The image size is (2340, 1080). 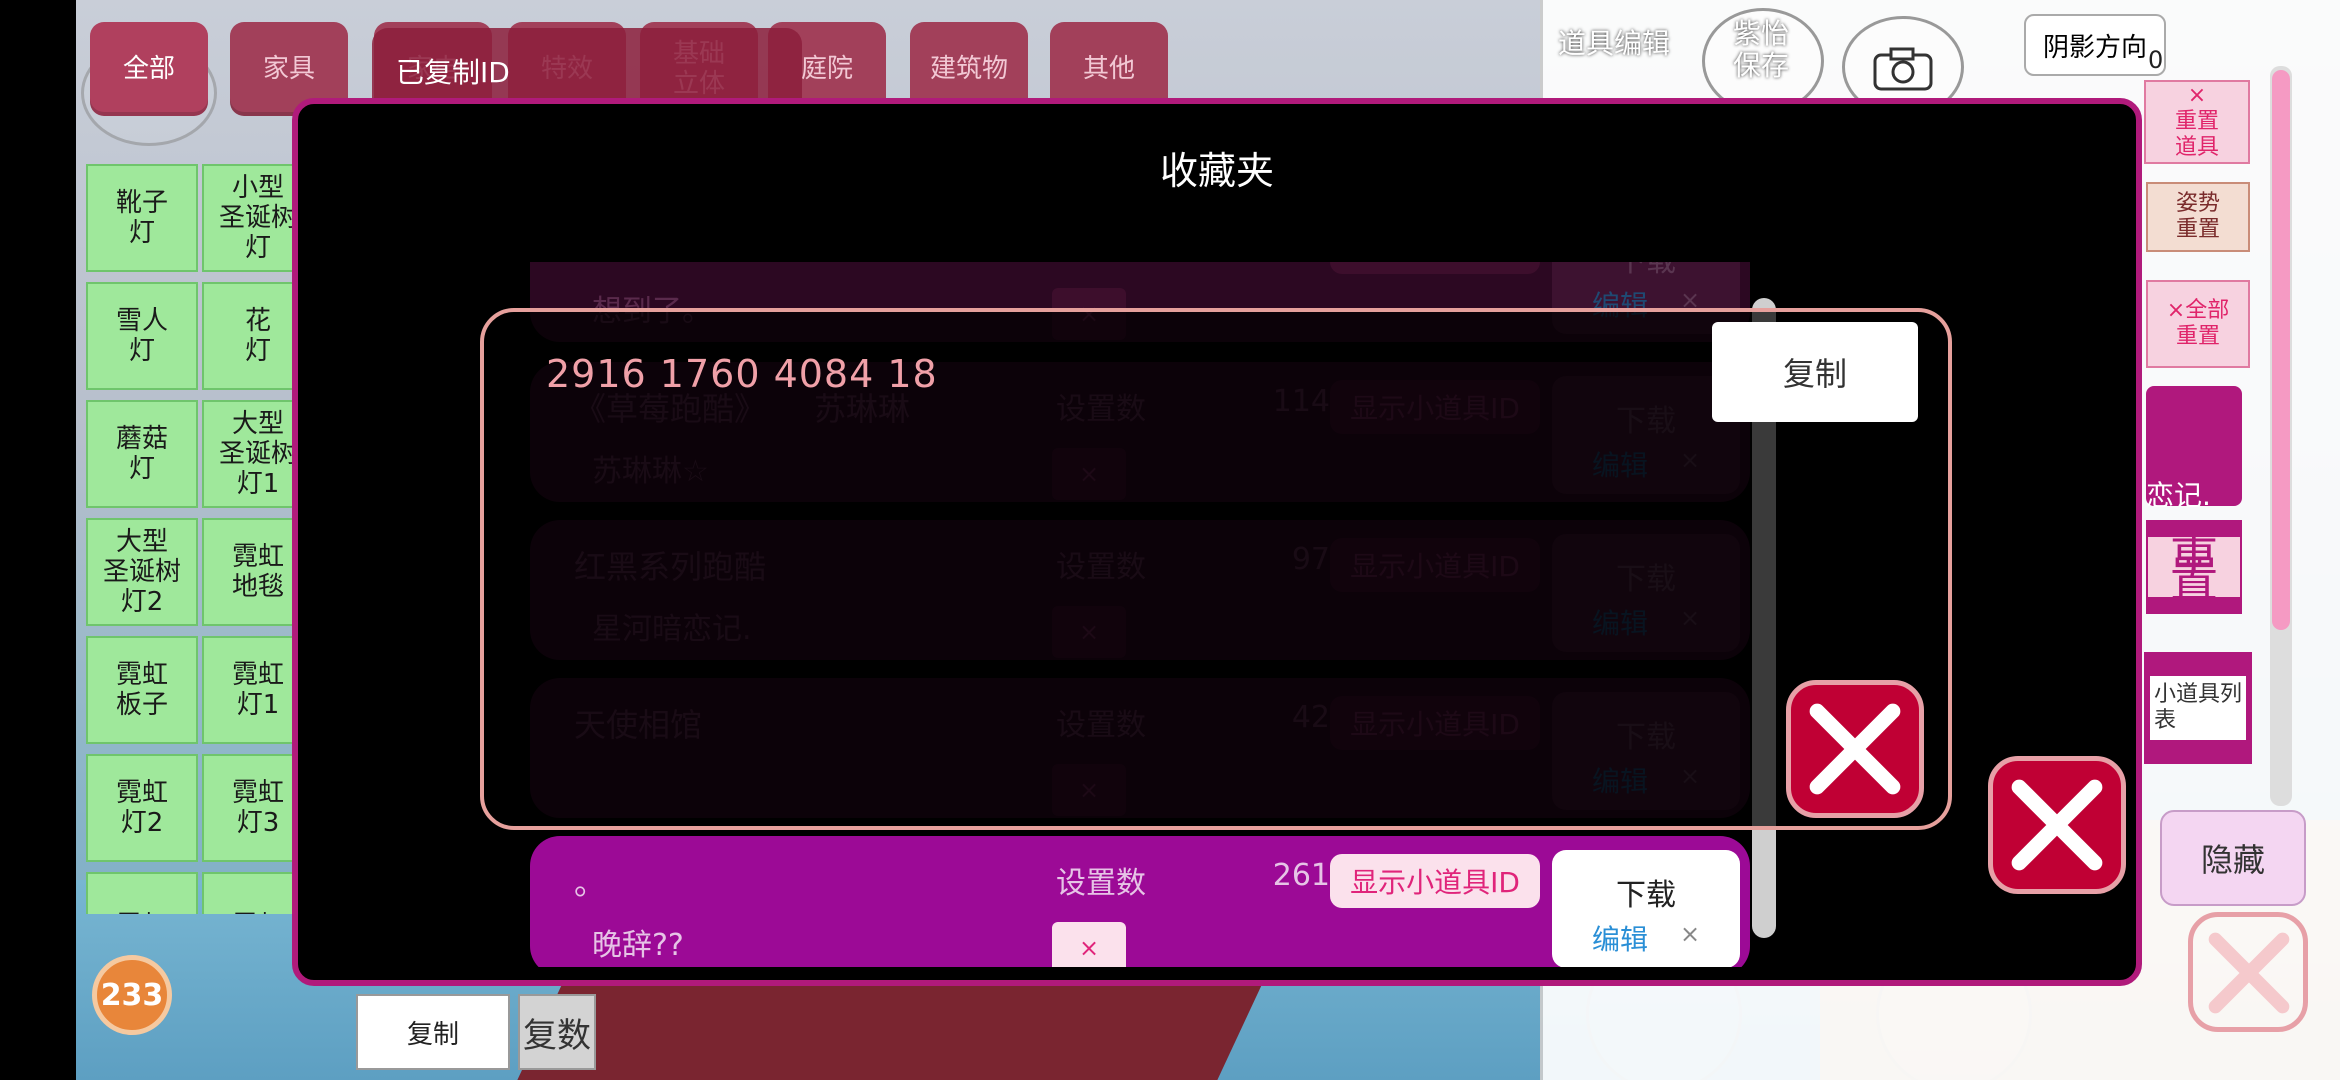 I want to click on item-tile: 霓虹 板子, so click(x=142, y=690).